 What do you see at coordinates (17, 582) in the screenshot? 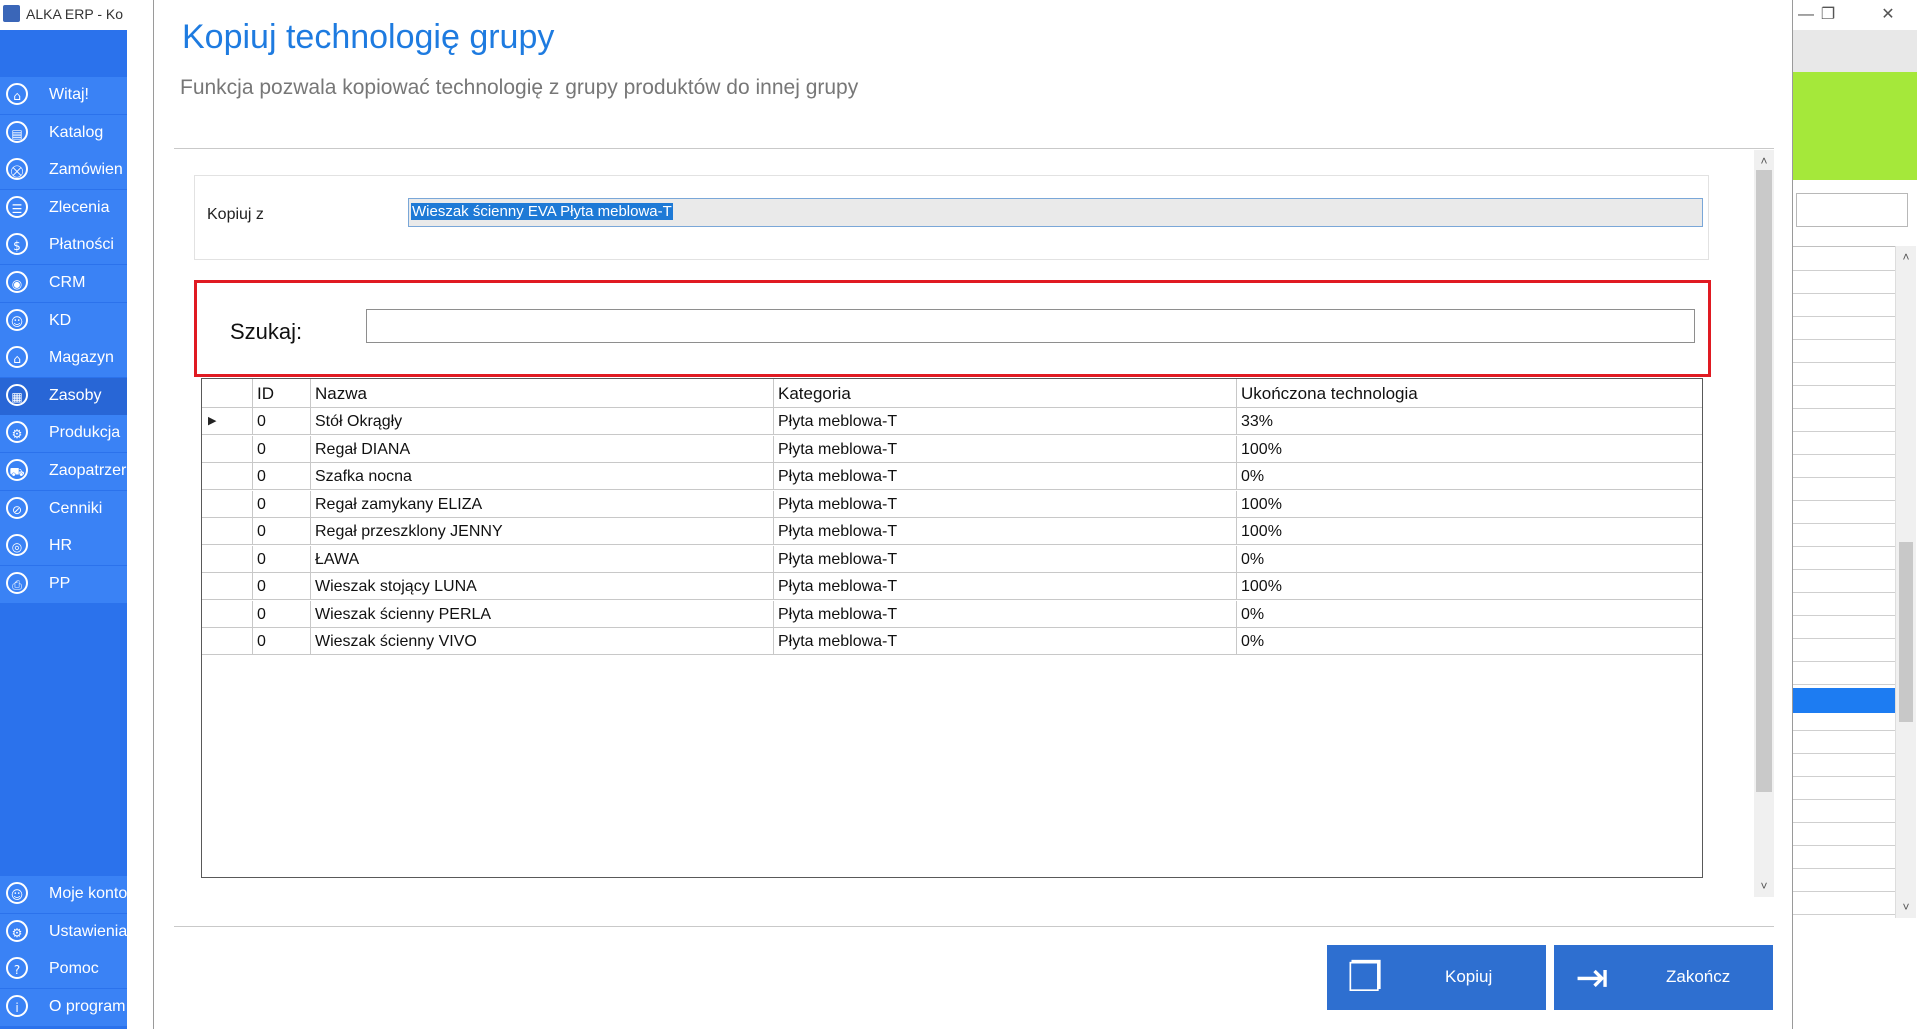
I see `pp-icon: ⎙` at bounding box center [17, 582].